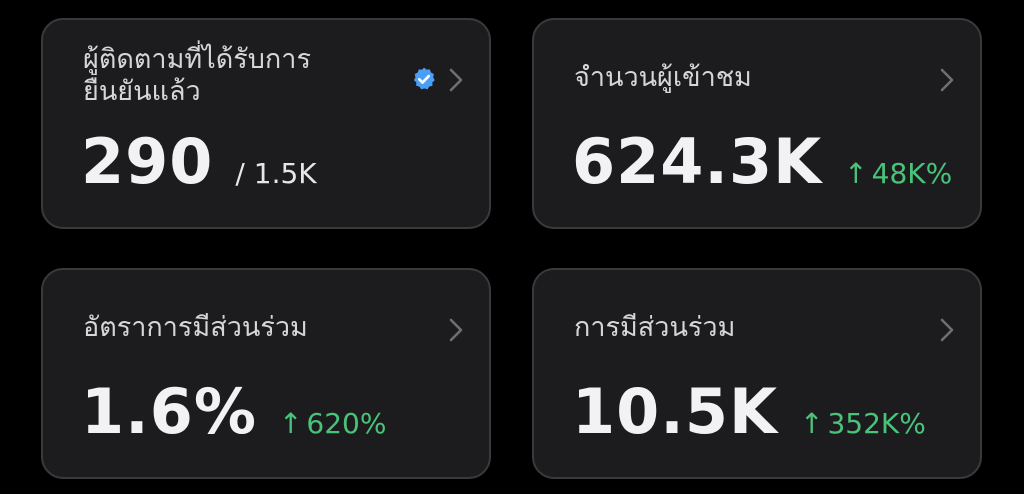  I want to click on value-row: 624.3K ↑ 48K%, so click(762, 162).